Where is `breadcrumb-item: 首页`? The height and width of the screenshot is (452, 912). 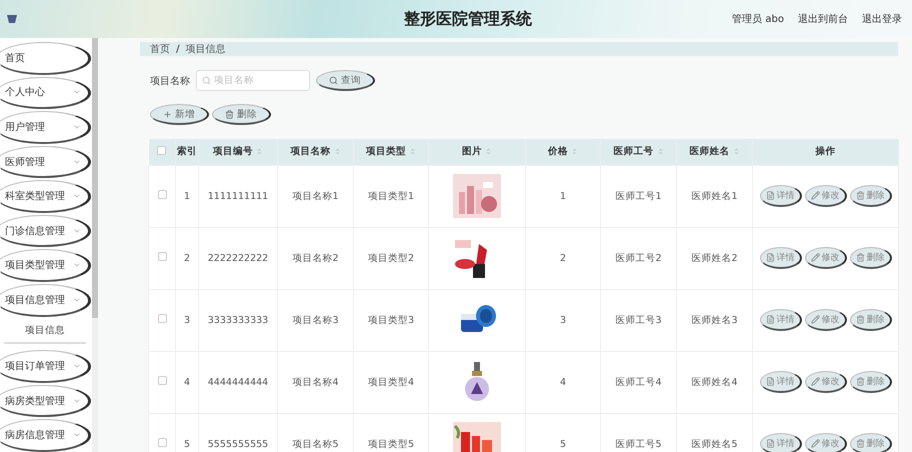 breadcrumb-item: 首页 is located at coordinates (160, 49).